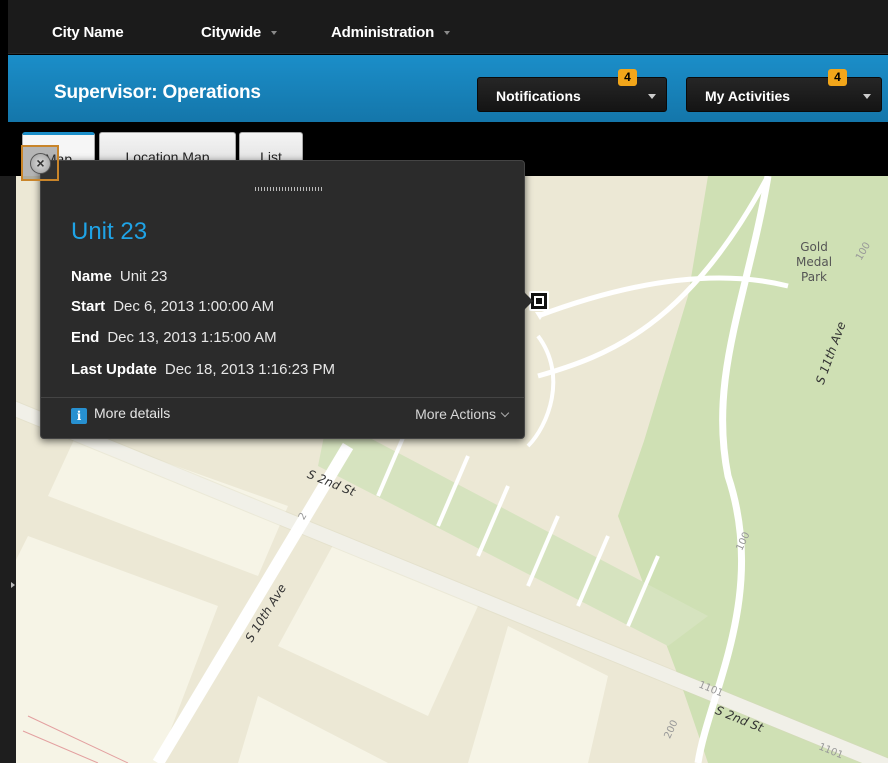 Image resolution: width=888 pixels, height=763 pixels. What do you see at coordinates (748, 96) in the screenshot?
I see `my-activities-label: My Activities` at bounding box center [748, 96].